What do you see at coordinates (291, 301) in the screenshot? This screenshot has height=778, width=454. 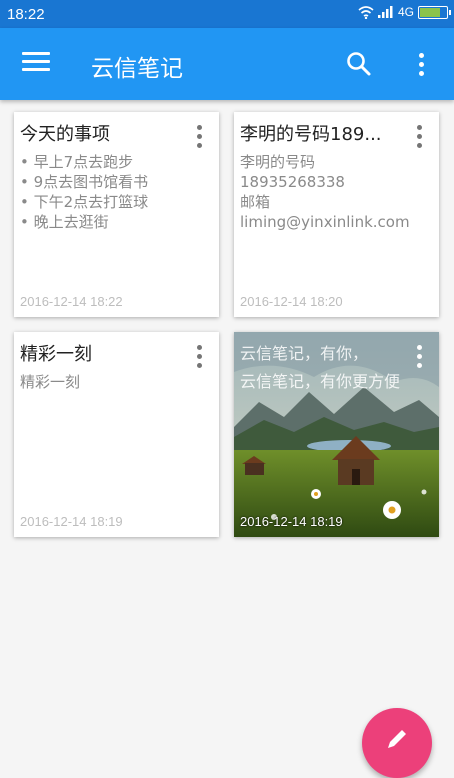 I see `note-date: 2016-12-14 18:20` at bounding box center [291, 301].